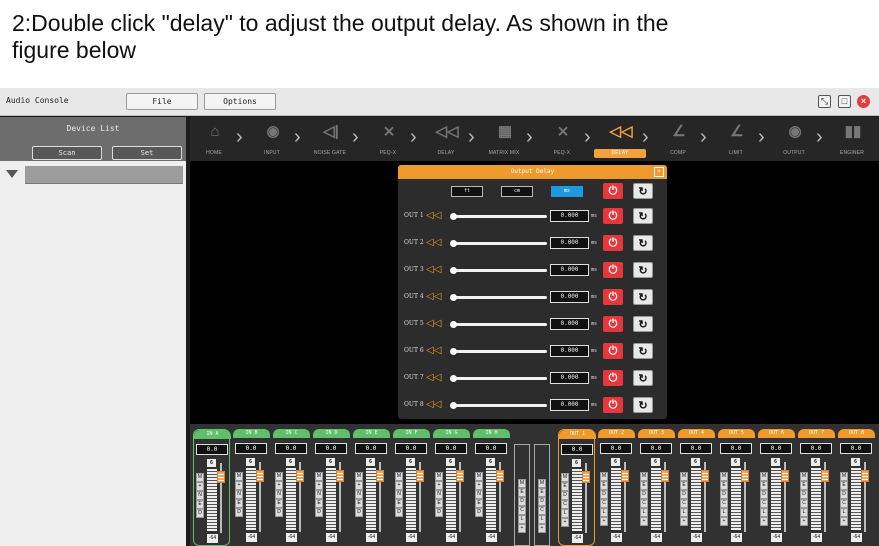 This screenshot has width=879, height=546. I want to click on flow-item-home: ⌂ HOME, so click(214, 139).